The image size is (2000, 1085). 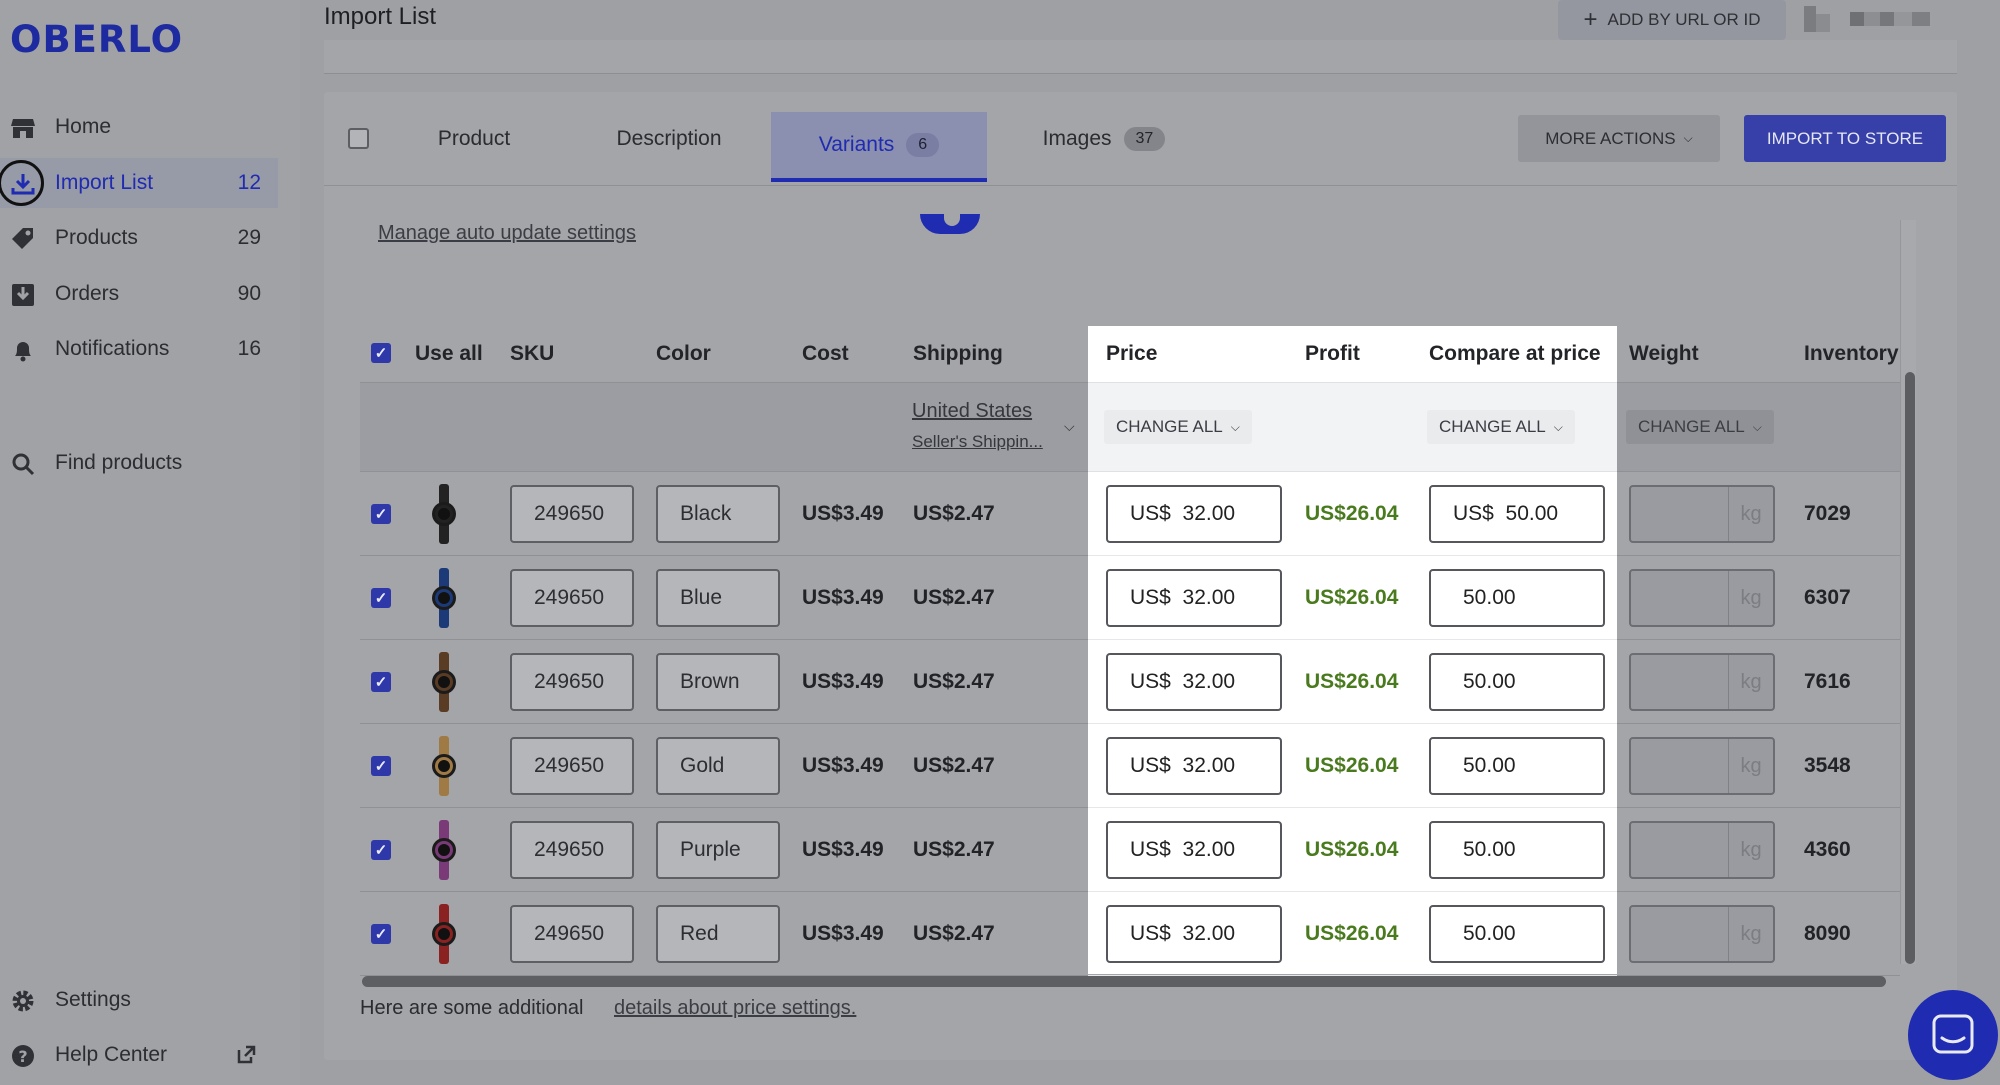 I want to click on col-header-weight: Weight, so click(x=1664, y=353).